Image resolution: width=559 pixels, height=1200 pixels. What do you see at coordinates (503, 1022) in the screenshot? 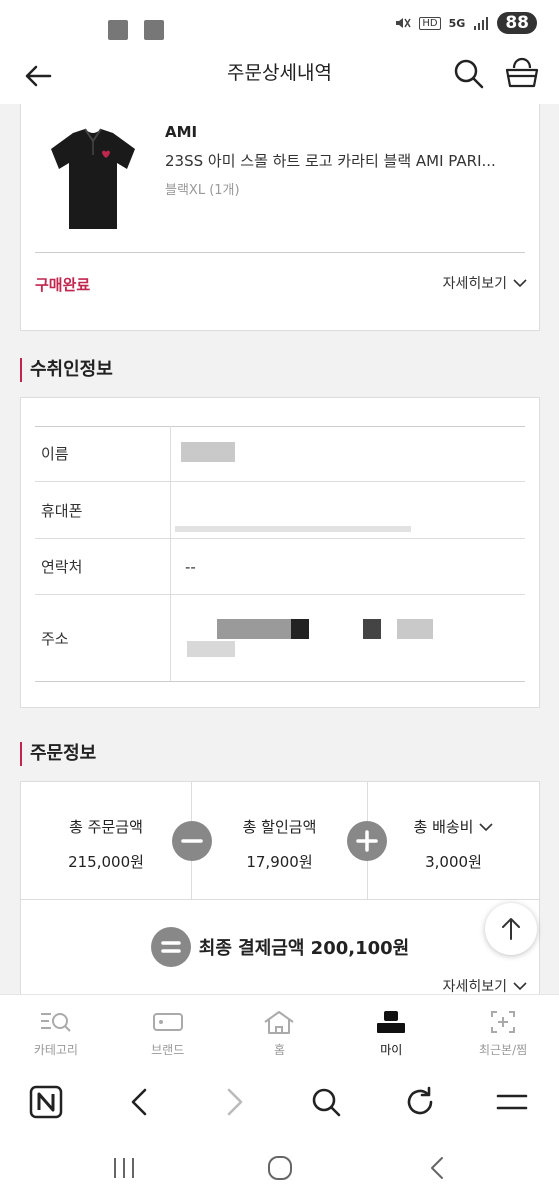
I see `recent-icon` at bounding box center [503, 1022].